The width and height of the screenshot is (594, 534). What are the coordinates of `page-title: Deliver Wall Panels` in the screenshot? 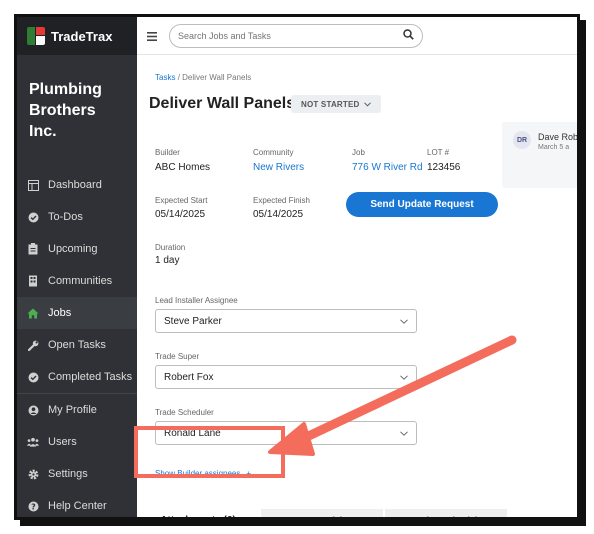 It's located at (222, 103).